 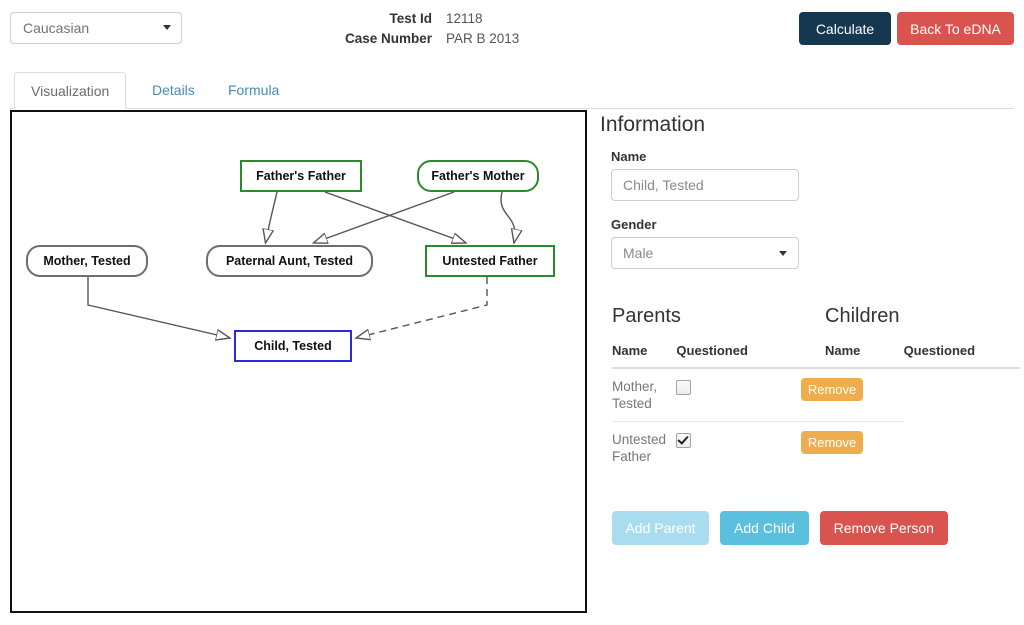 I want to click on pedigree-node-label: Mother, Tested, so click(x=87, y=261).